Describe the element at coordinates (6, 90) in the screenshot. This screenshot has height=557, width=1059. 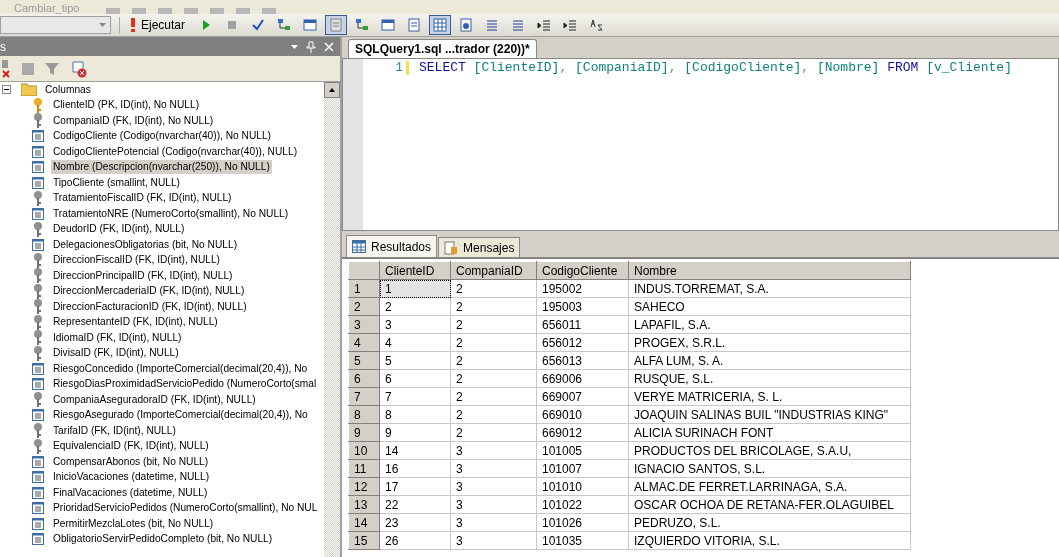
I see `collapse-toggle` at that location.